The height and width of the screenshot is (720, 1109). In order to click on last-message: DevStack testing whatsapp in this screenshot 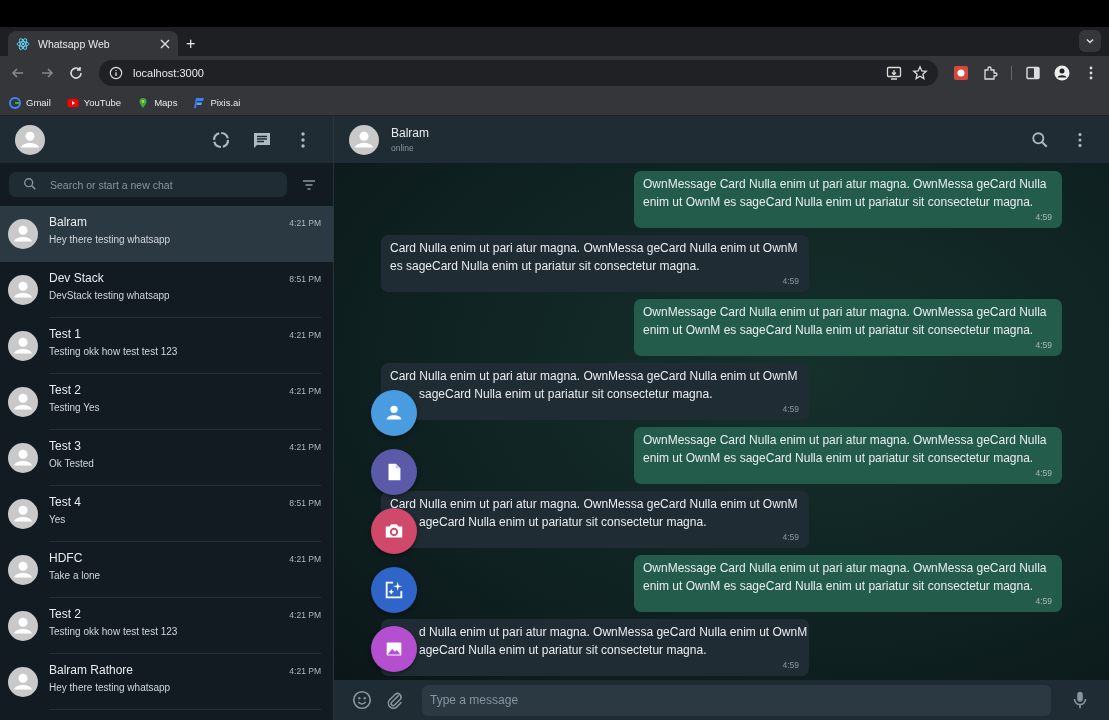, I will do `click(110, 295)`.